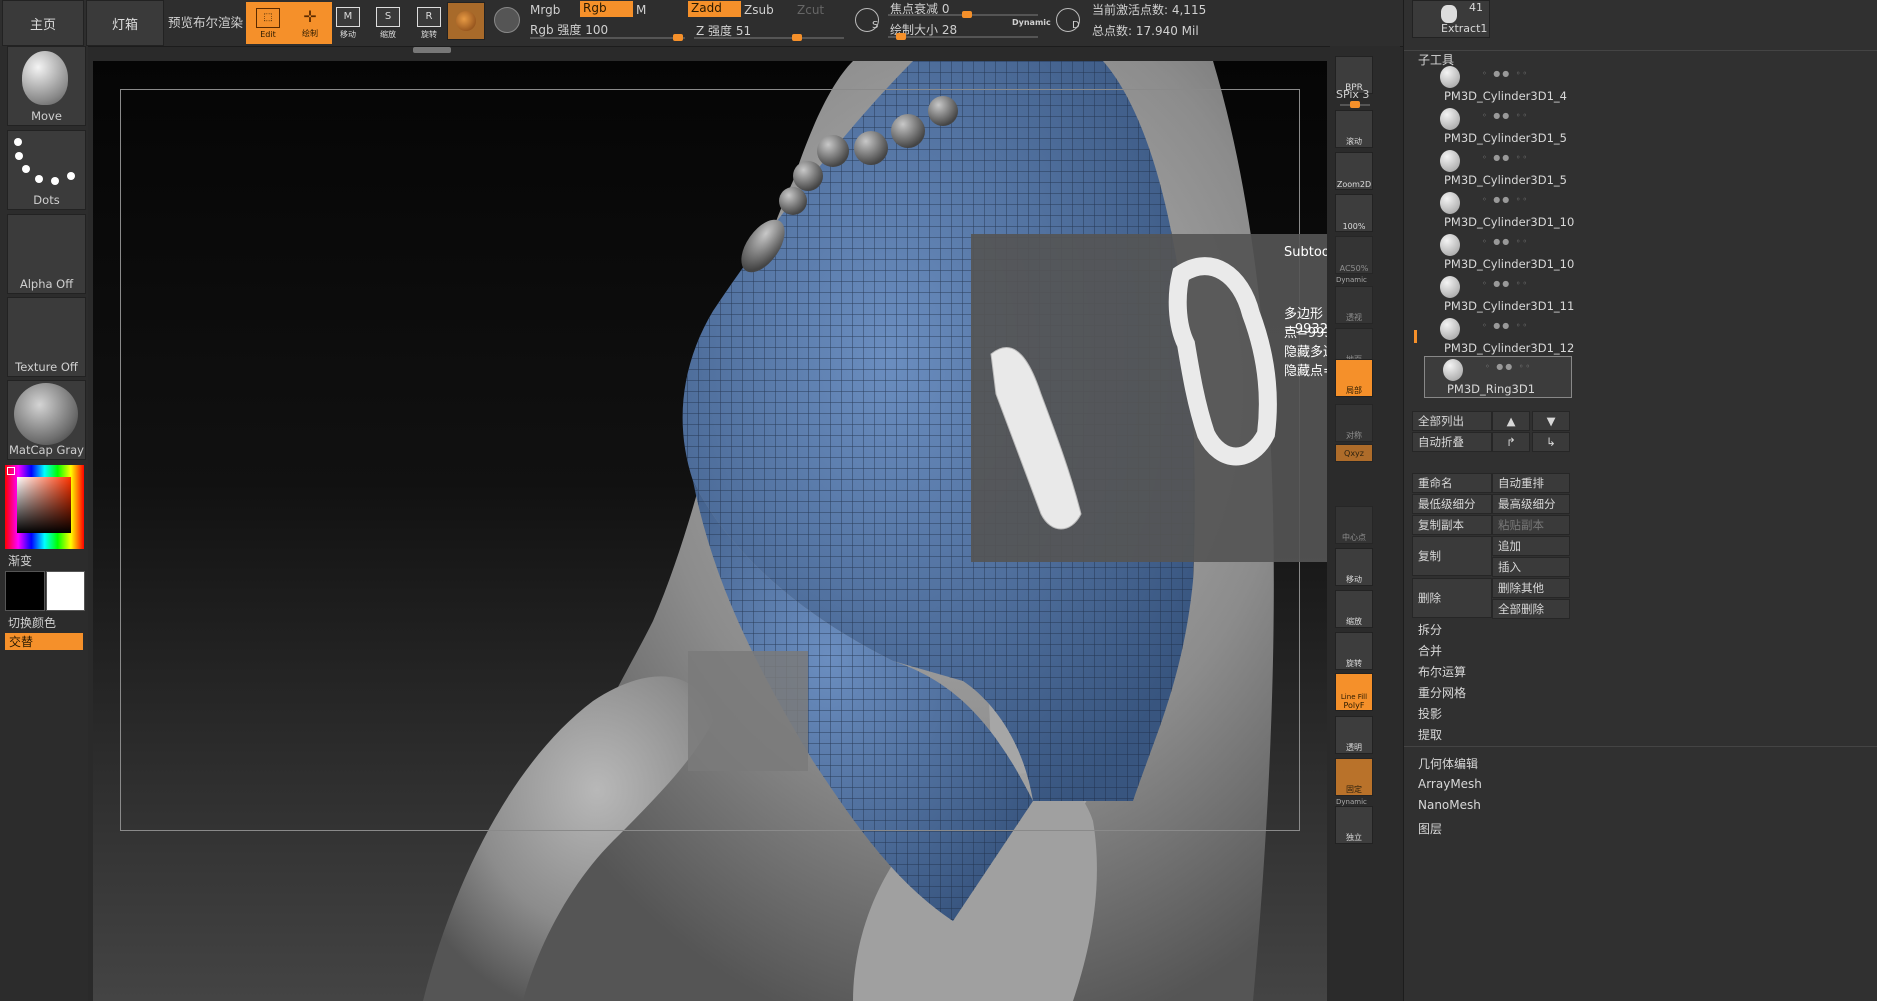 Image resolution: width=1877 pixels, height=1001 pixels. I want to click on insert-button: 插入, so click(1531, 567).